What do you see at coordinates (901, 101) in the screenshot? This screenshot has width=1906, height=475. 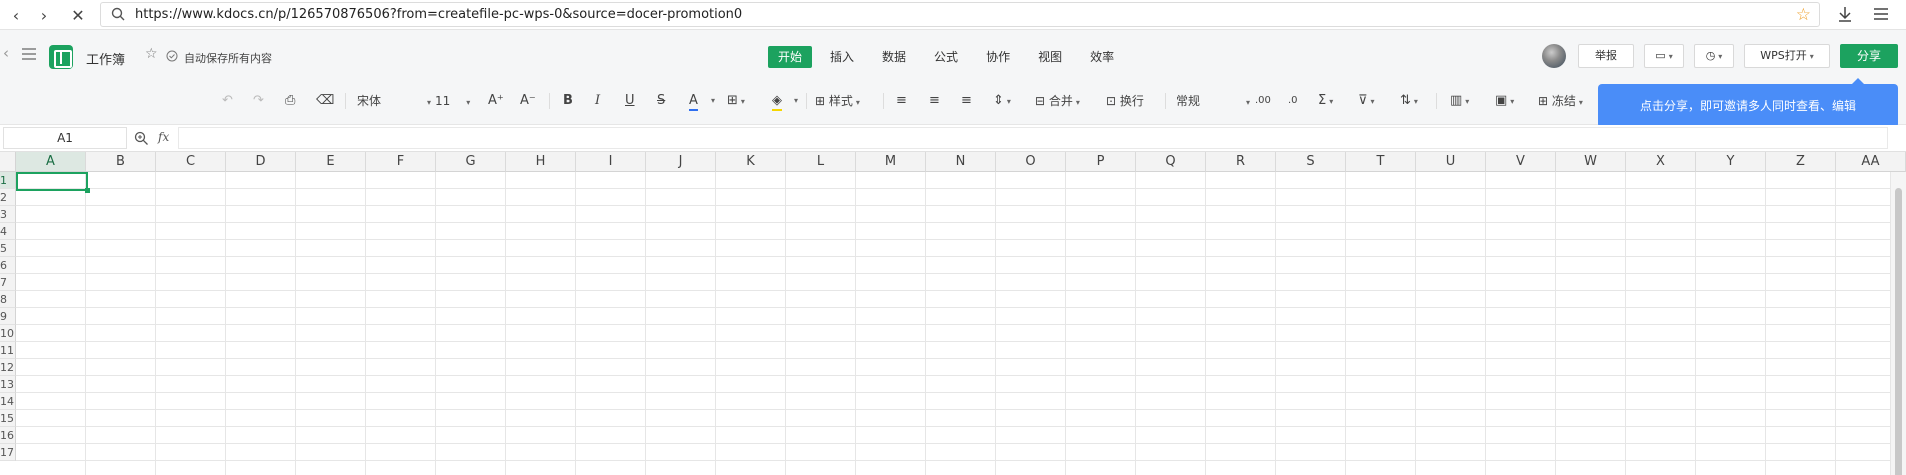 I see `align-left-icon: ≡` at bounding box center [901, 101].